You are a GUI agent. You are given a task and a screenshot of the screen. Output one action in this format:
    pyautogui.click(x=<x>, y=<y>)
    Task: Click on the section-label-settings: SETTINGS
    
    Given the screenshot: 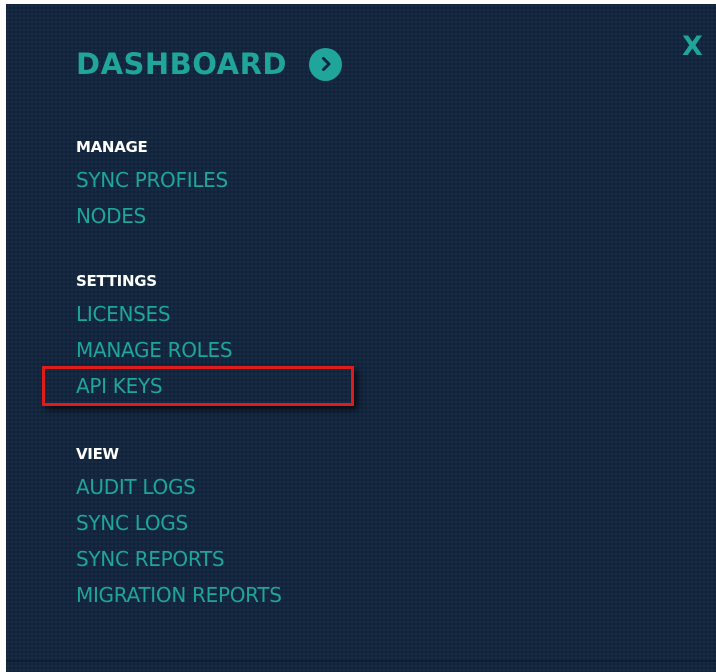 What is the action you would take?
    pyautogui.click(x=116, y=281)
    